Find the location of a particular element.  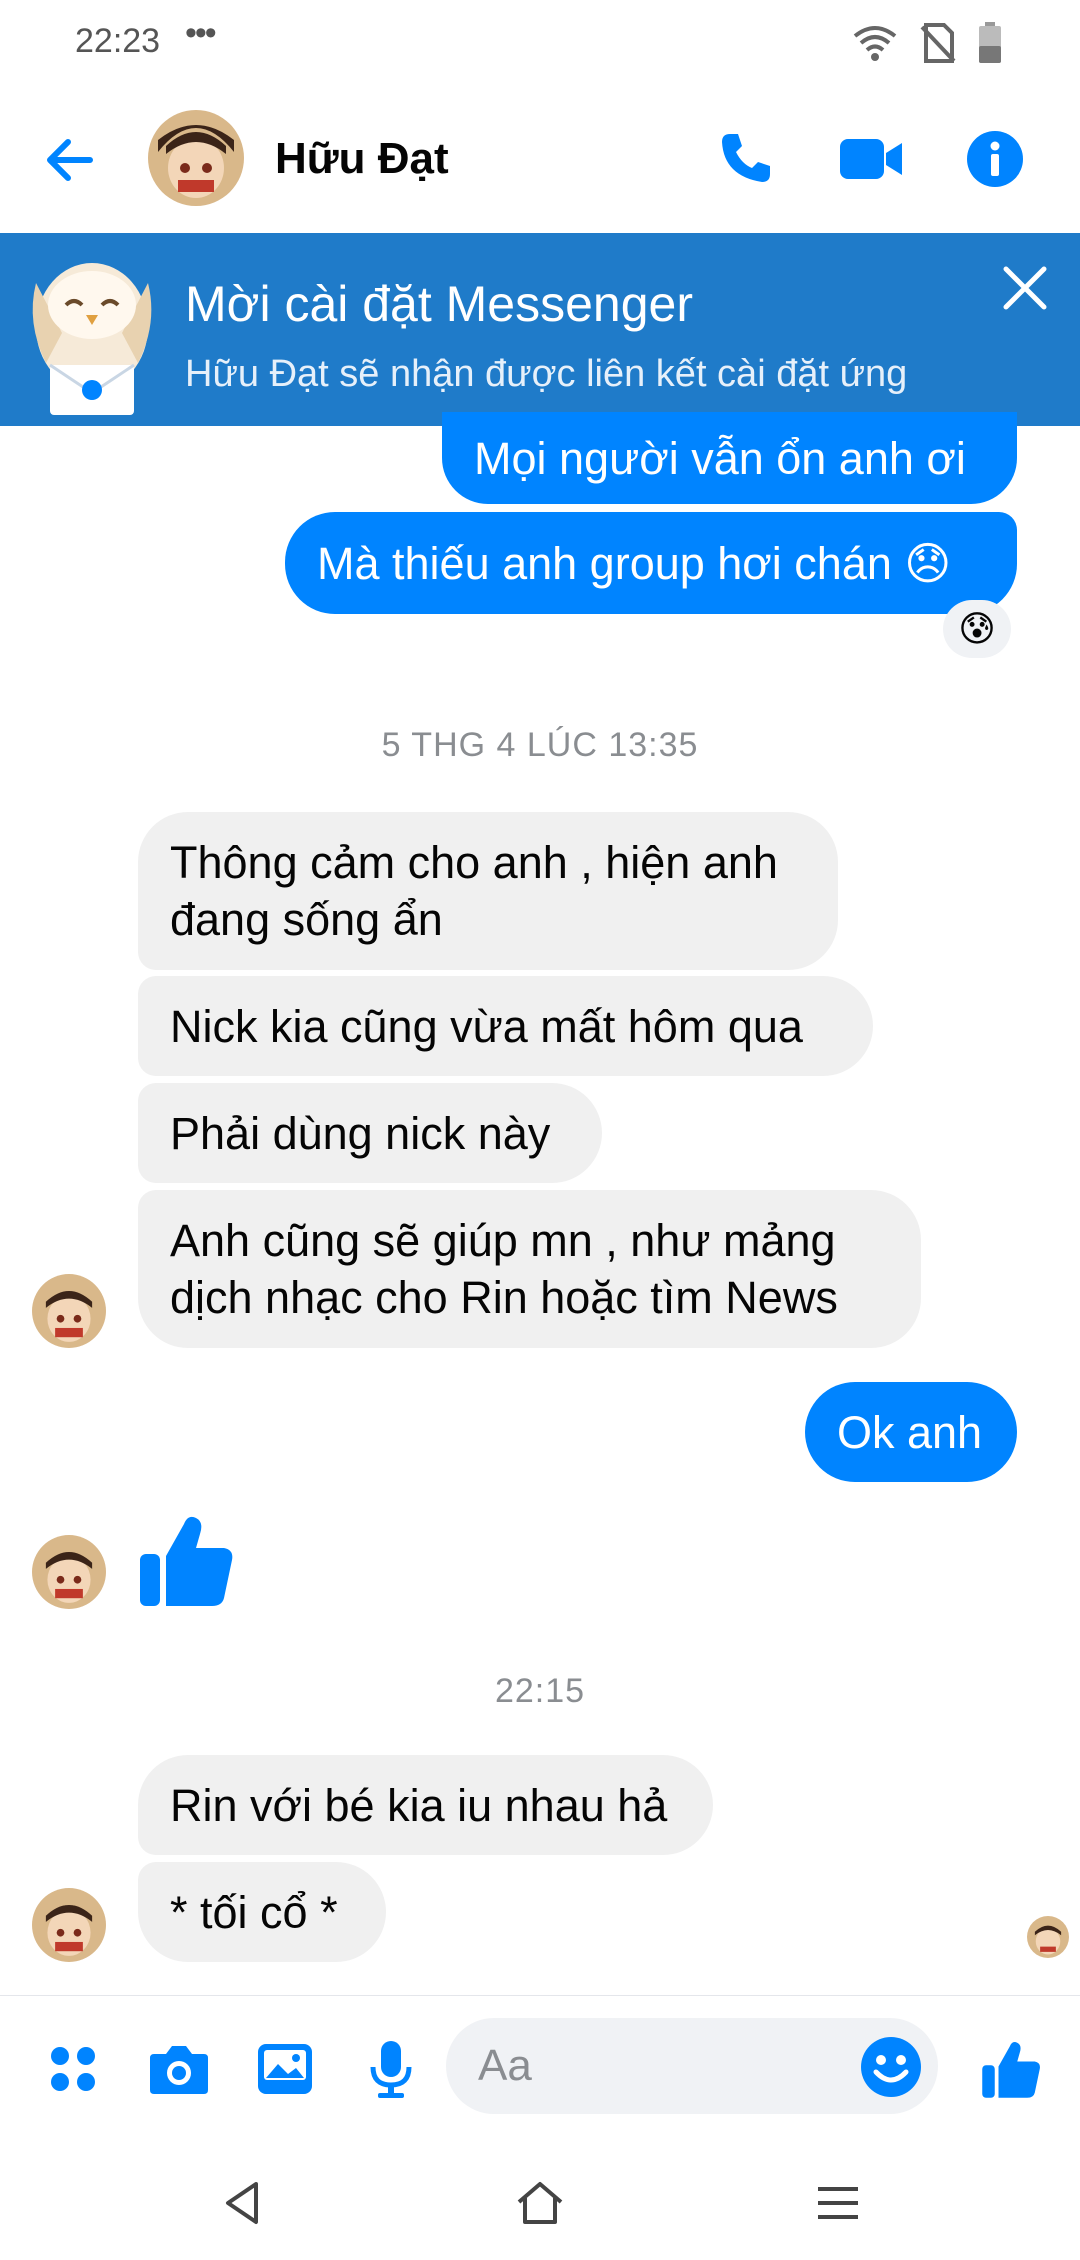

back-button is located at coordinates (70, 160).